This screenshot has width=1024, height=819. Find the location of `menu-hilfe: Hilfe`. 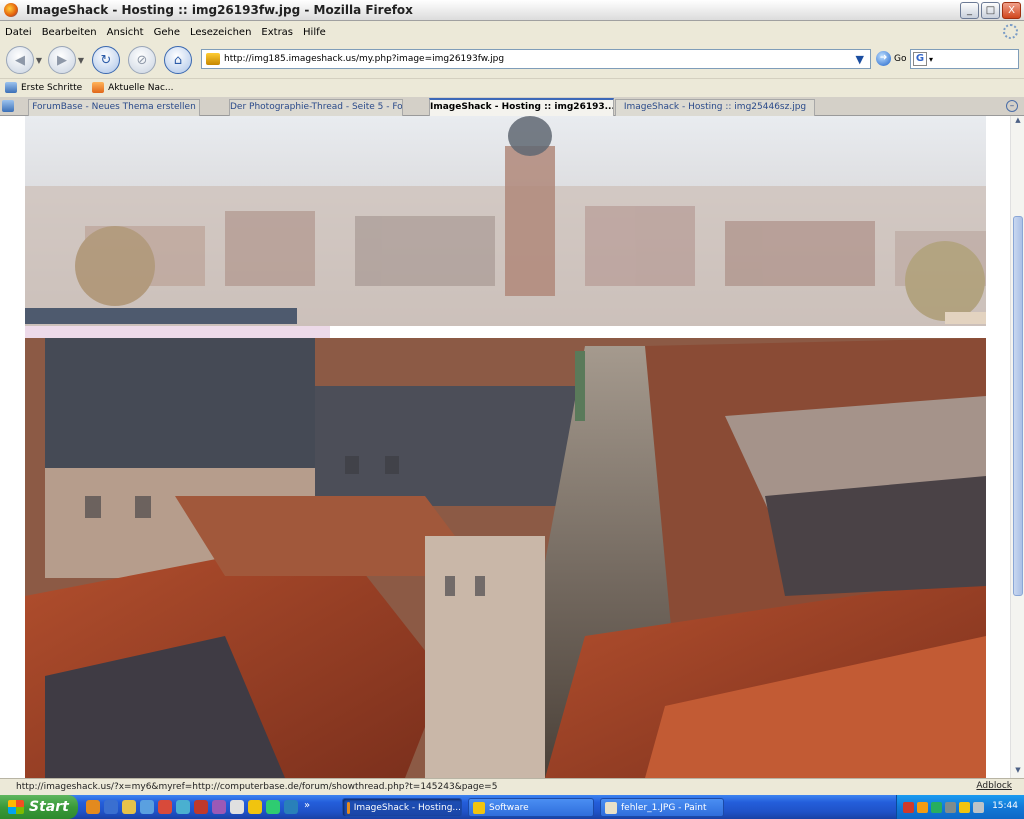

menu-hilfe: Hilfe is located at coordinates (314, 32).